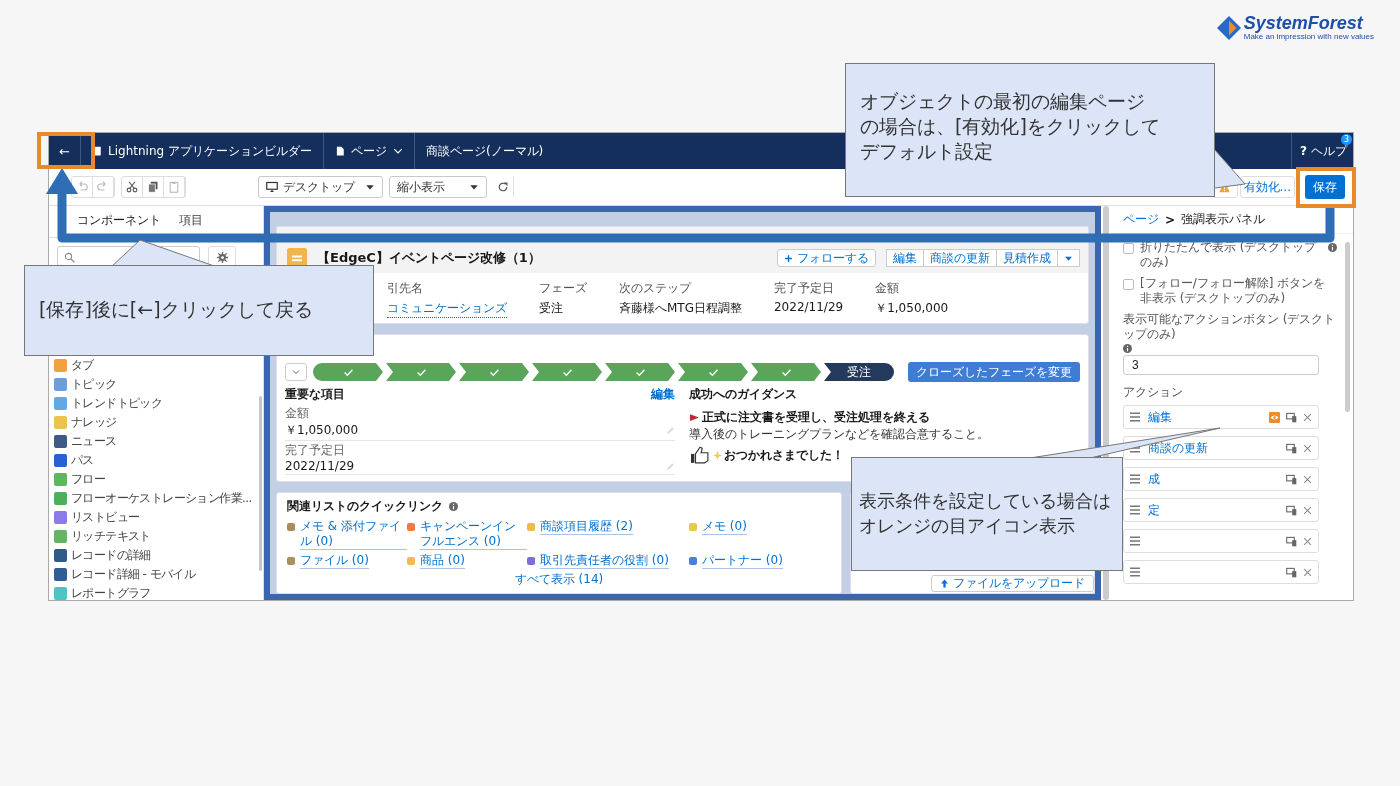 The height and width of the screenshot is (786, 1400). What do you see at coordinates (297, 413) in the screenshot?
I see `field-label: 金額` at bounding box center [297, 413].